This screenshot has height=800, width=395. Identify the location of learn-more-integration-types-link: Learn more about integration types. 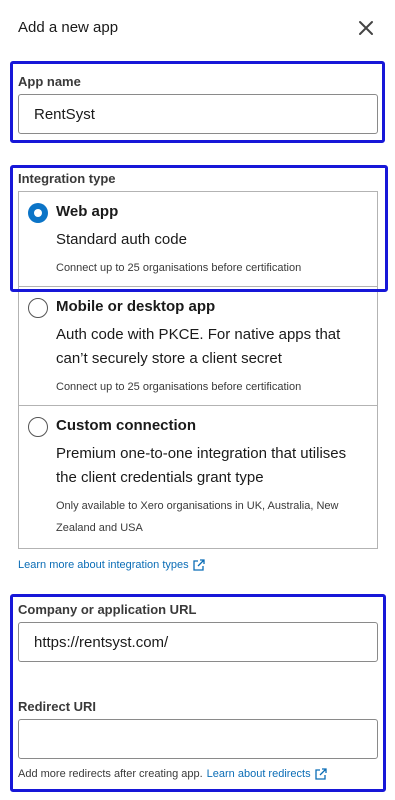
(111, 565).